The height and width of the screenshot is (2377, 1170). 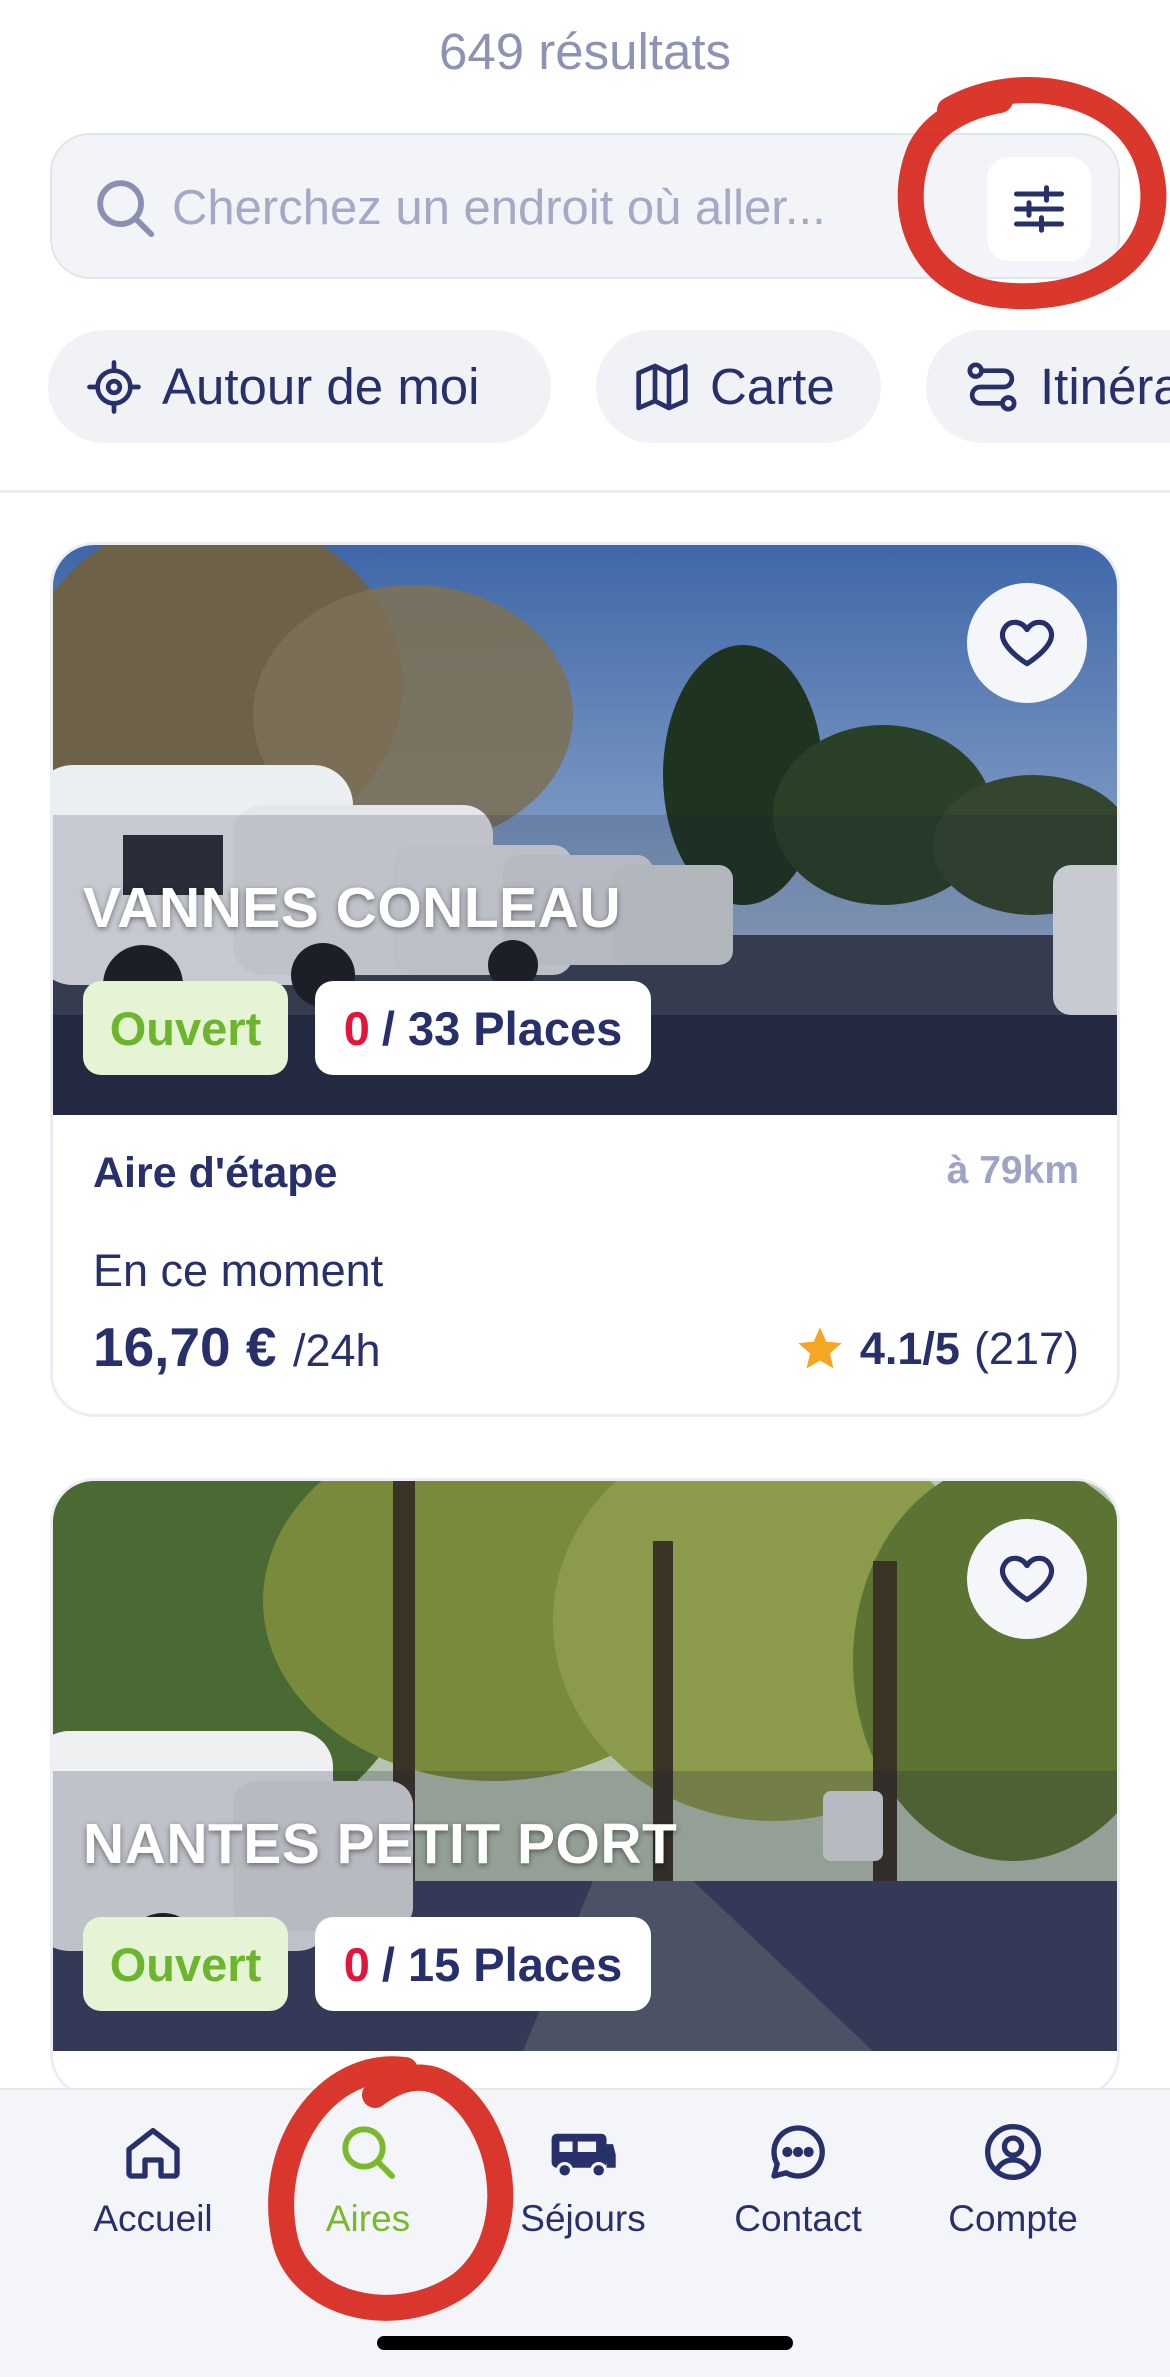 I want to click on listing-title: NANTES PETIT PORT, so click(x=380, y=1844).